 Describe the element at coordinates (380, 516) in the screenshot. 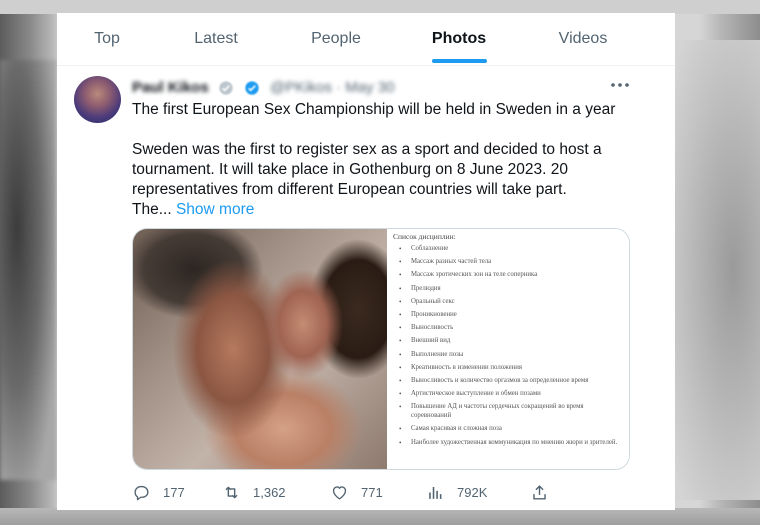

I see `background-bottom` at that location.